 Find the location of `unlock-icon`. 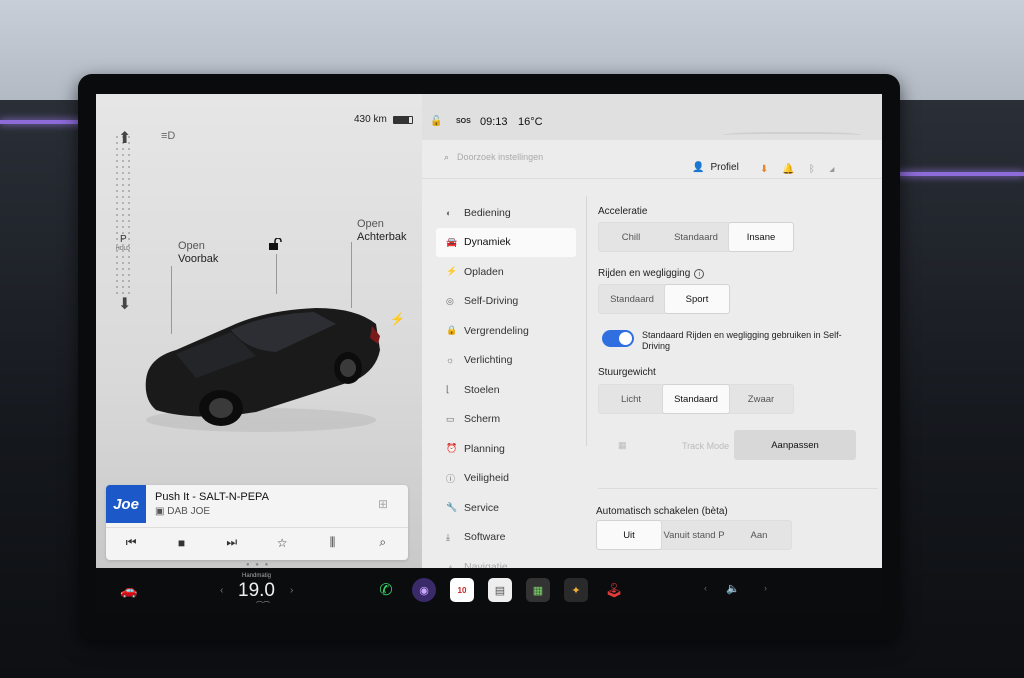

unlock-icon is located at coordinates (275, 244).